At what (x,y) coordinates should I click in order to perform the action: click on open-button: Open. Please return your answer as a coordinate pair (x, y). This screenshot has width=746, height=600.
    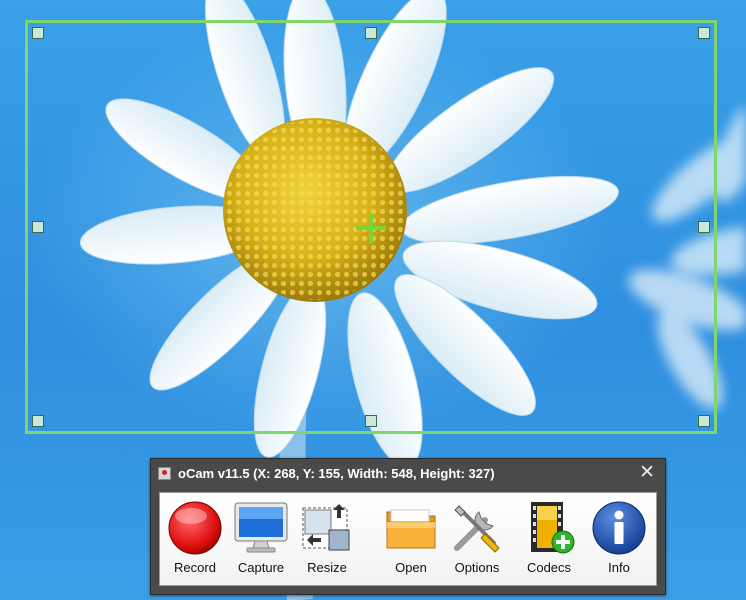
    Looking at the image, I should click on (411, 539).